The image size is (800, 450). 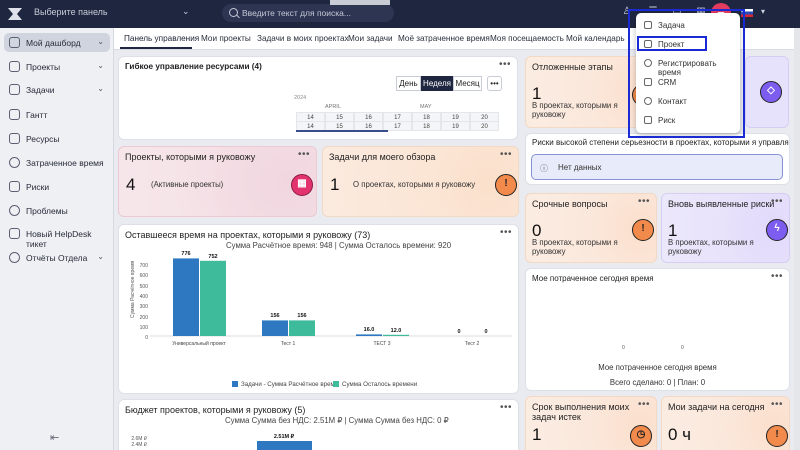 What do you see at coordinates (716, 407) in the screenshot?
I see `card-title: Мои задачи на сегодня` at bounding box center [716, 407].